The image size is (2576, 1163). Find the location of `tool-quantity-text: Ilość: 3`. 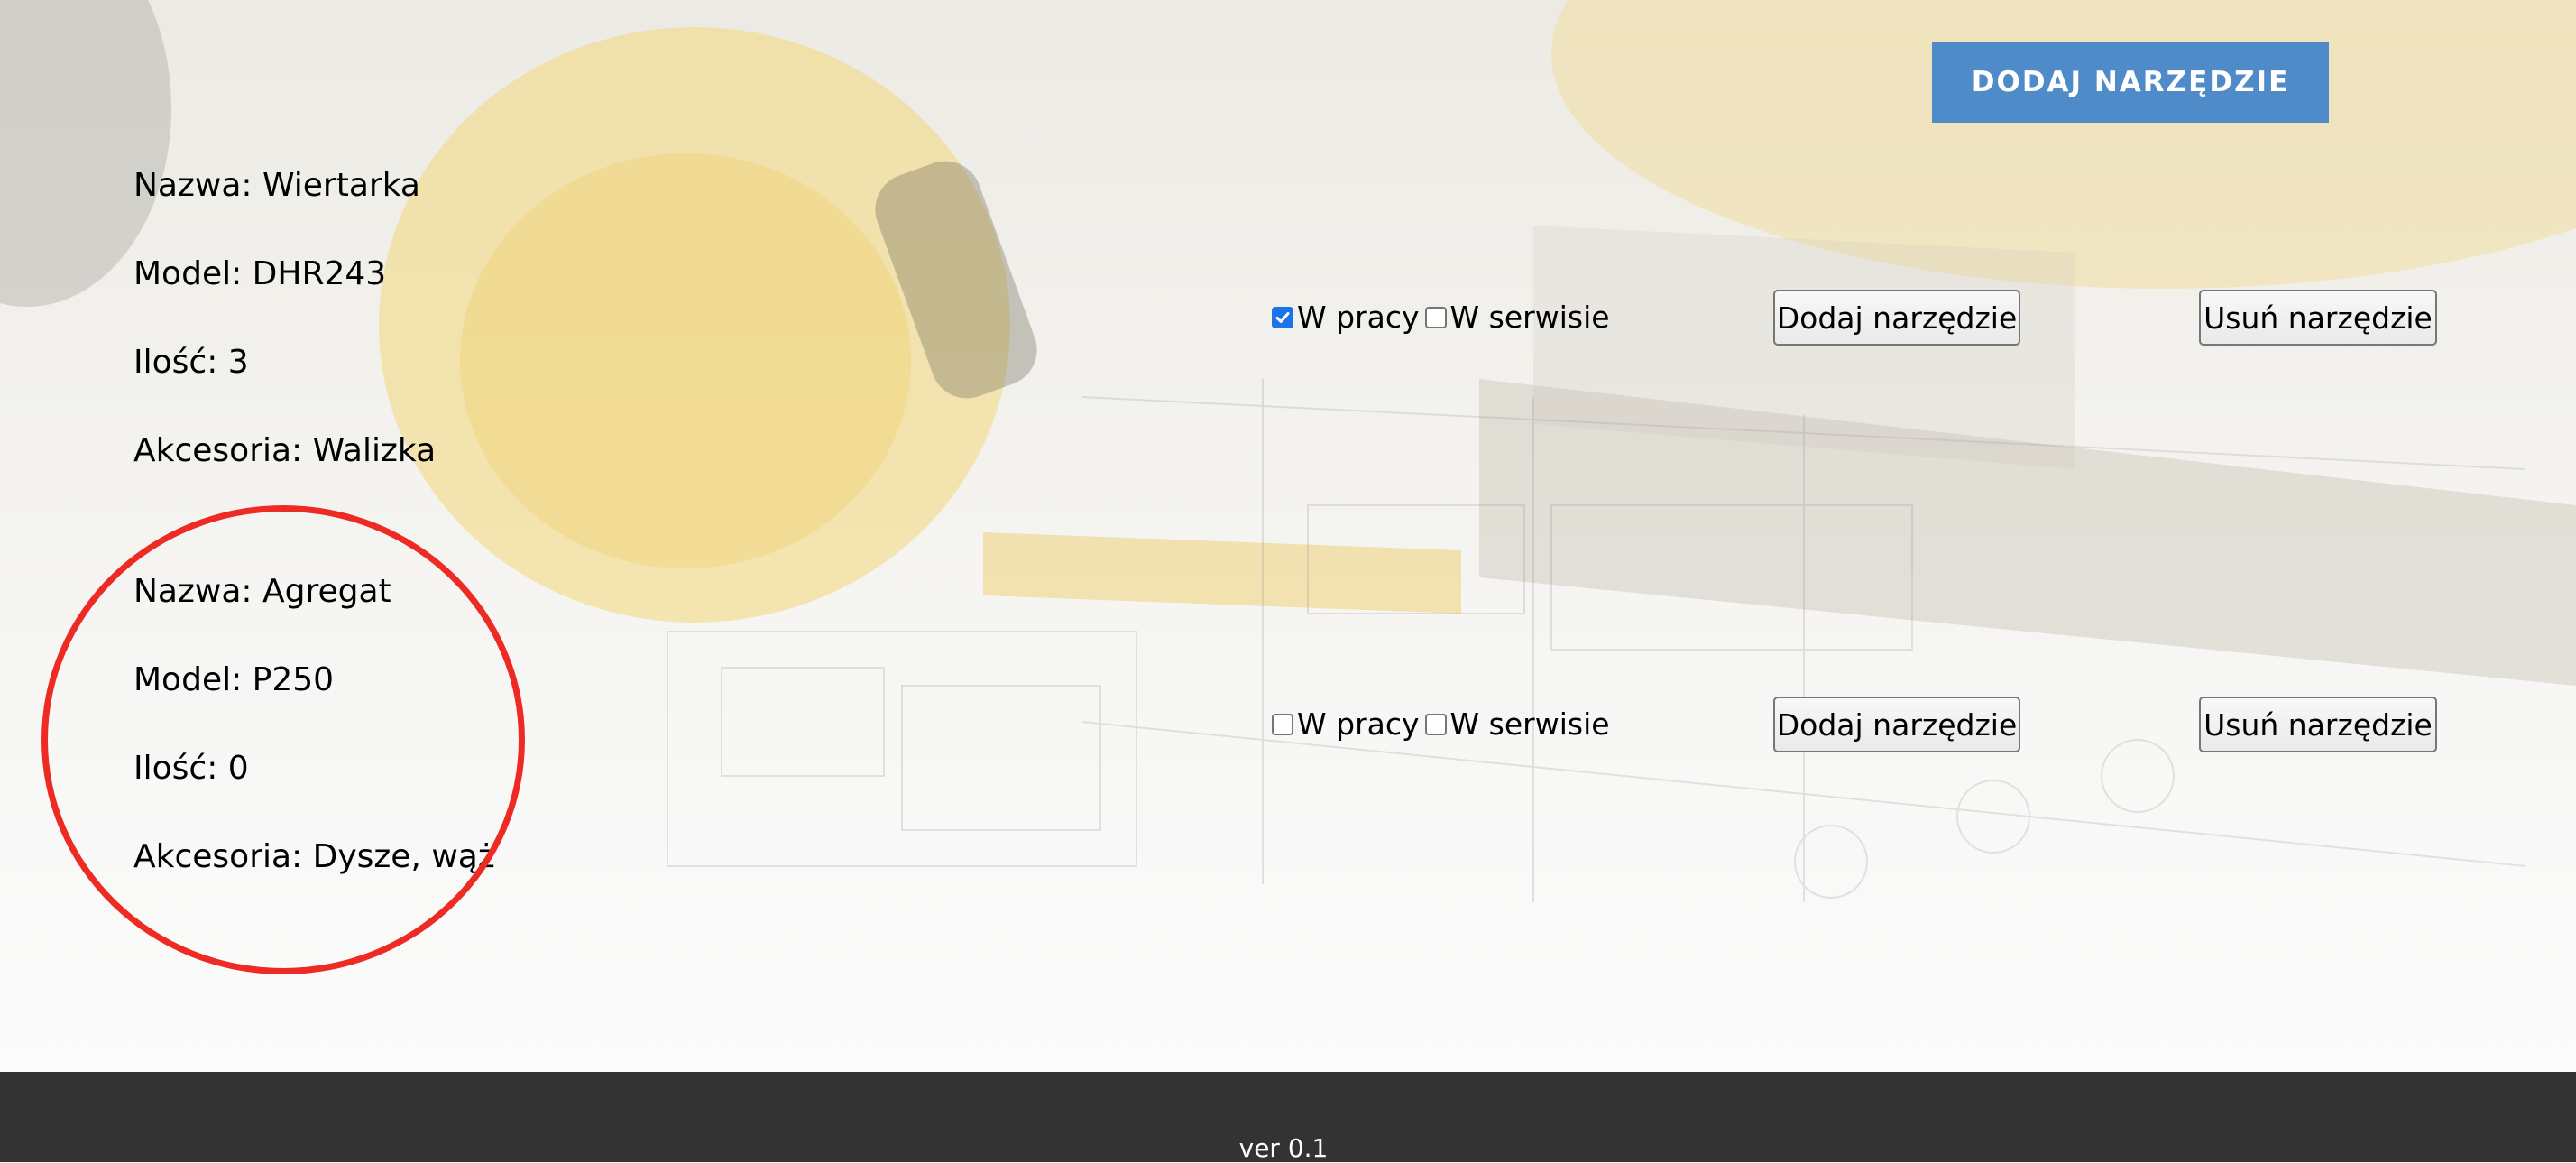

tool-quantity-text: Ilość: 3 is located at coordinates (191, 362).